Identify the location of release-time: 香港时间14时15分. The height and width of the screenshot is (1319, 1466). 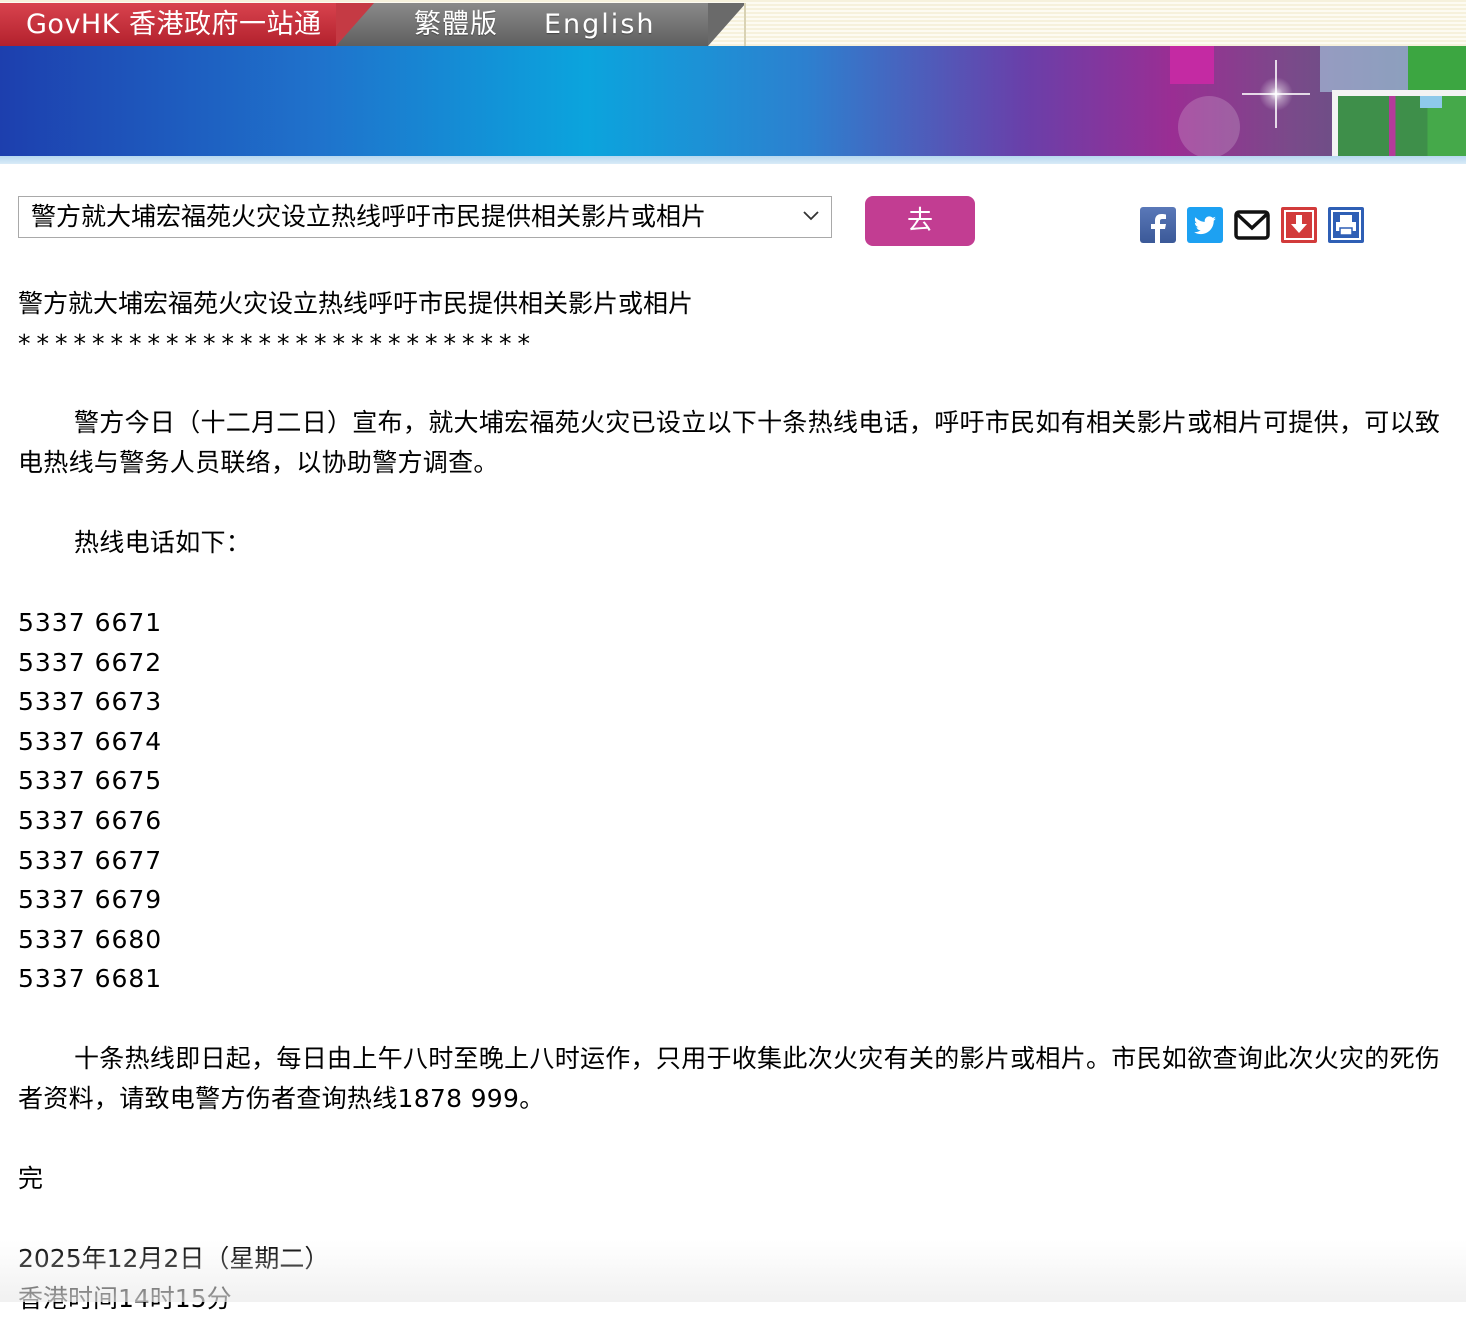
(125, 1298).